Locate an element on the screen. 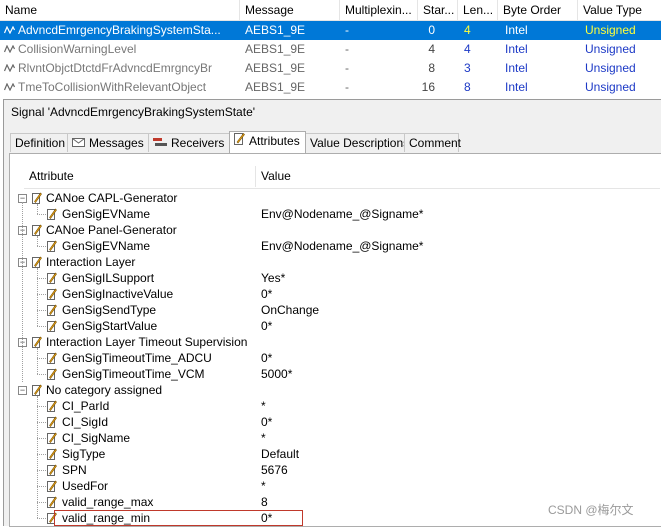  col-name: Name is located at coordinates (120, 10).